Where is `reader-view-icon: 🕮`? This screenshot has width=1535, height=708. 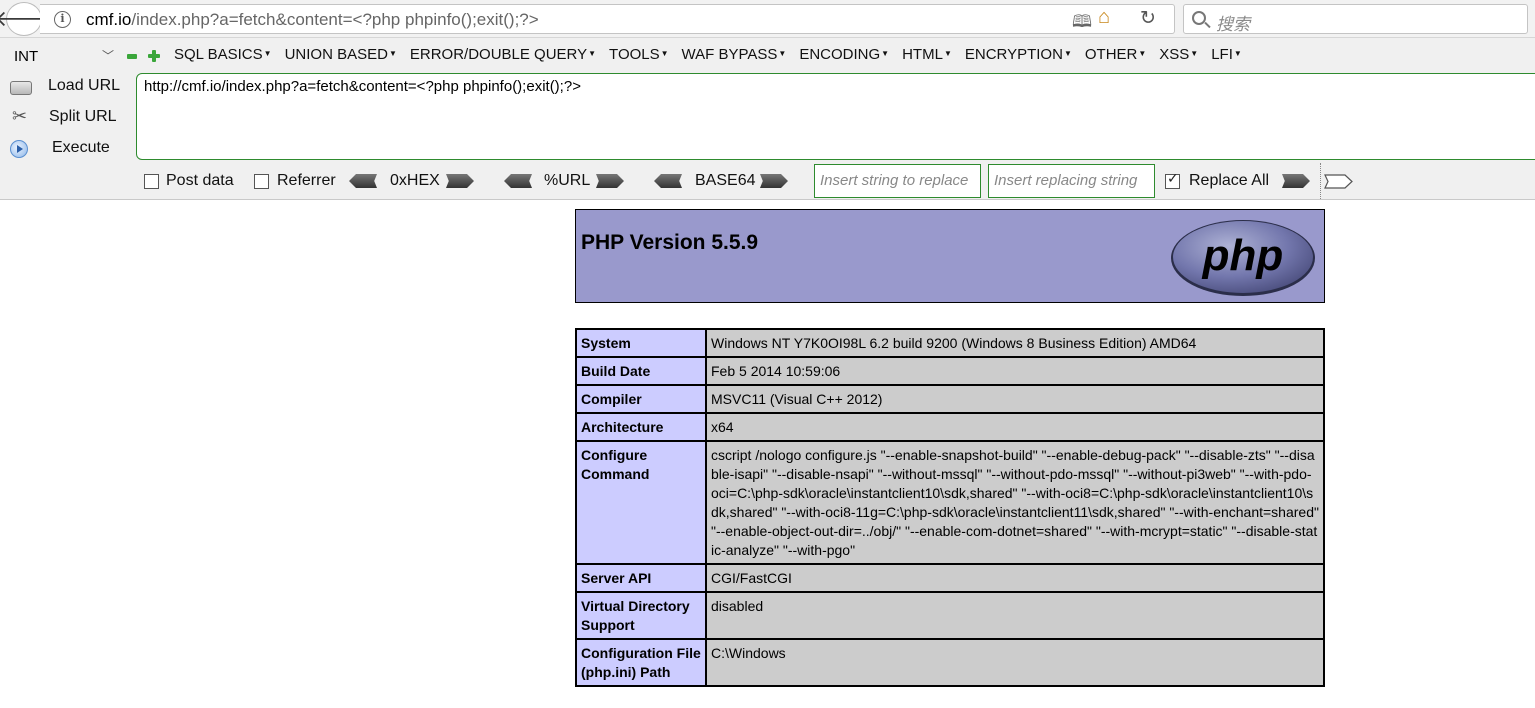
reader-view-icon: 🕮 is located at coordinates (1082, 23).